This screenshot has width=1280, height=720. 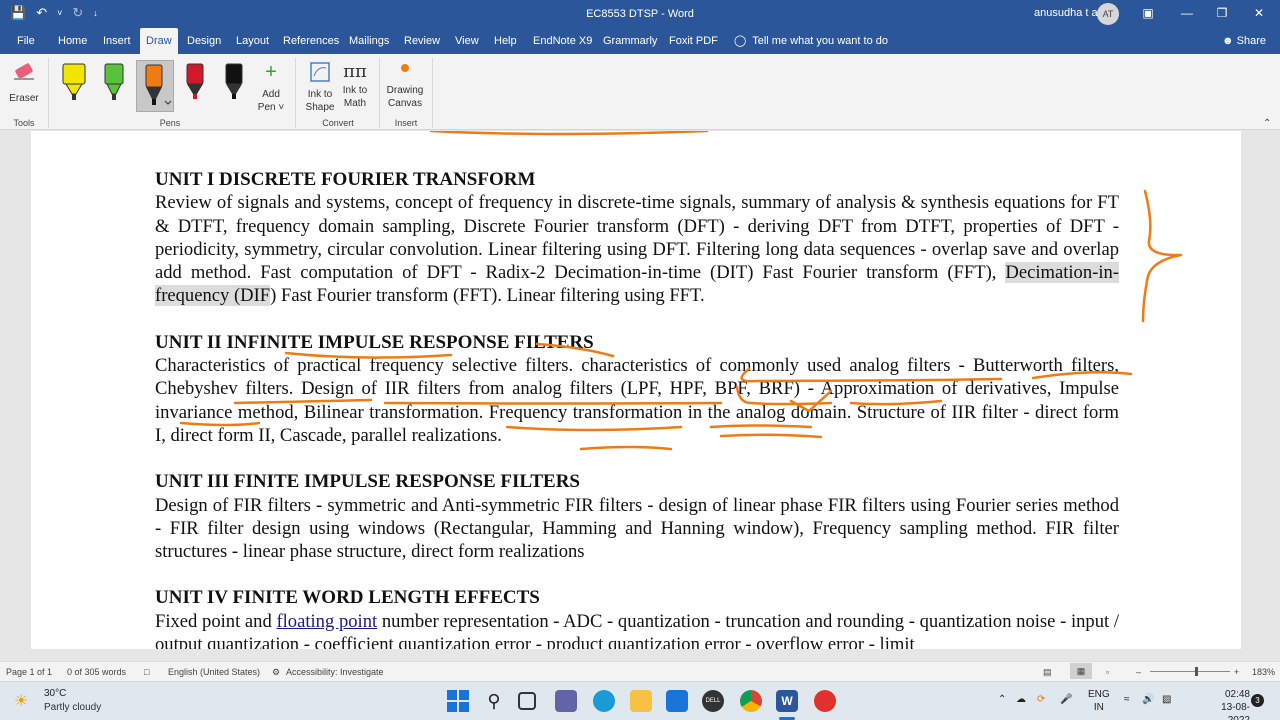 I want to click on zoom-level: 183%, so click(x=1263, y=672).